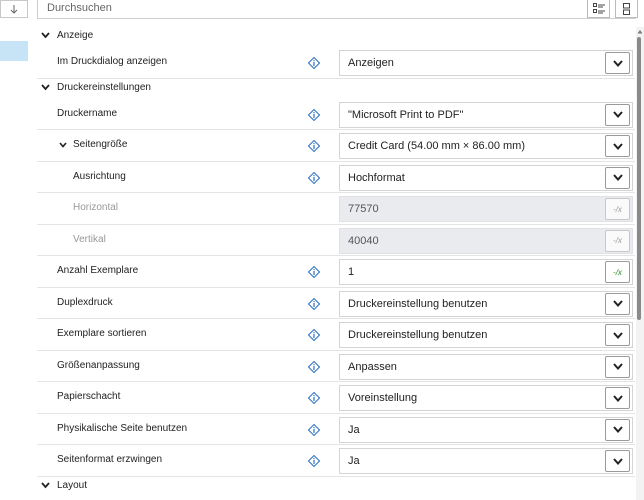  Describe the element at coordinates (336, 37) in the screenshot. I see `section-anzeige: Anzeige` at that location.